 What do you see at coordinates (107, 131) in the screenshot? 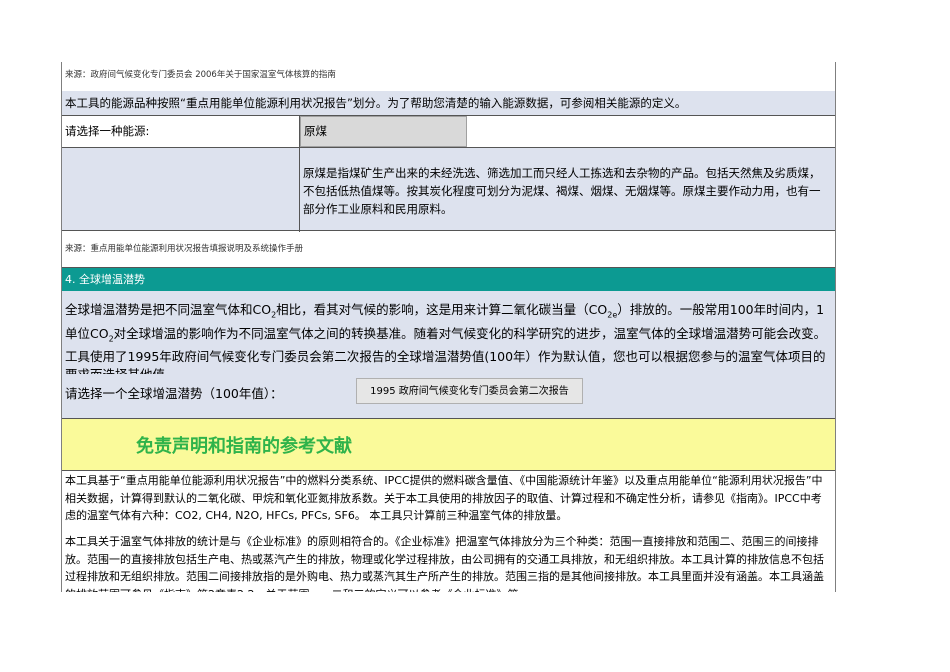
I see `energy-select-label: 请选择一种能源:` at bounding box center [107, 131].